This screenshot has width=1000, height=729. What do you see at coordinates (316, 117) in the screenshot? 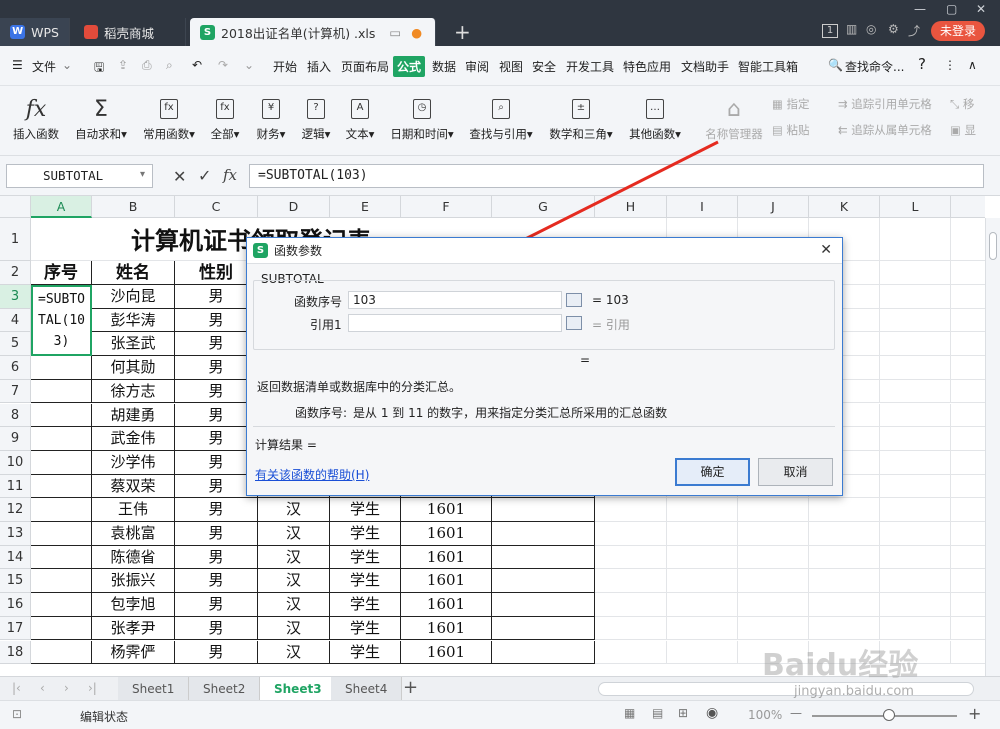
I see `logic-button: ? 逻辑▾` at bounding box center [316, 117].